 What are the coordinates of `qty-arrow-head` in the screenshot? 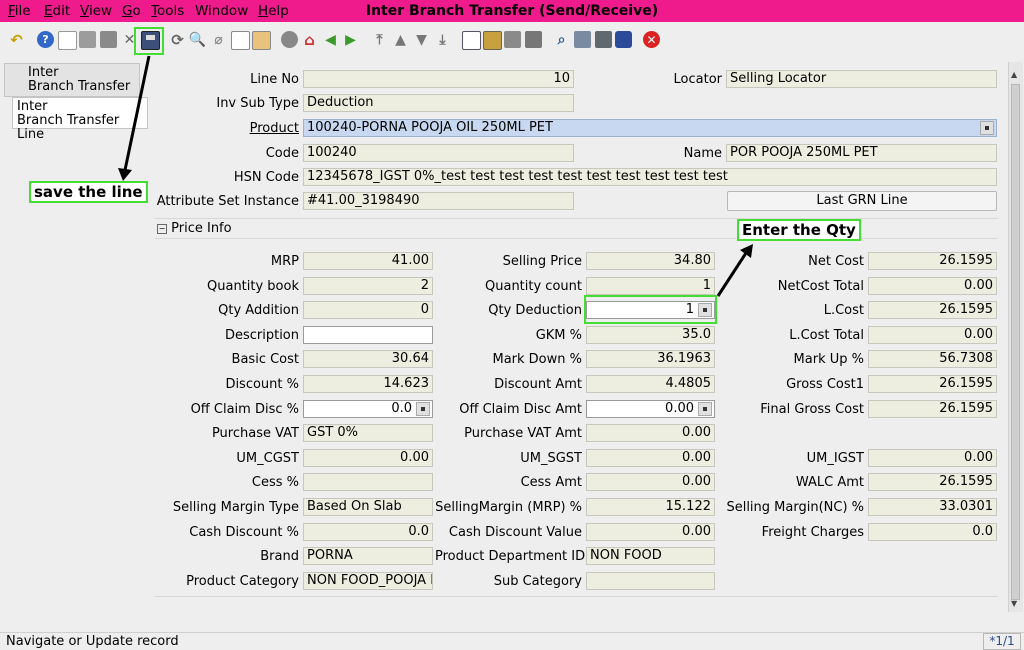 It's located at (746, 251).